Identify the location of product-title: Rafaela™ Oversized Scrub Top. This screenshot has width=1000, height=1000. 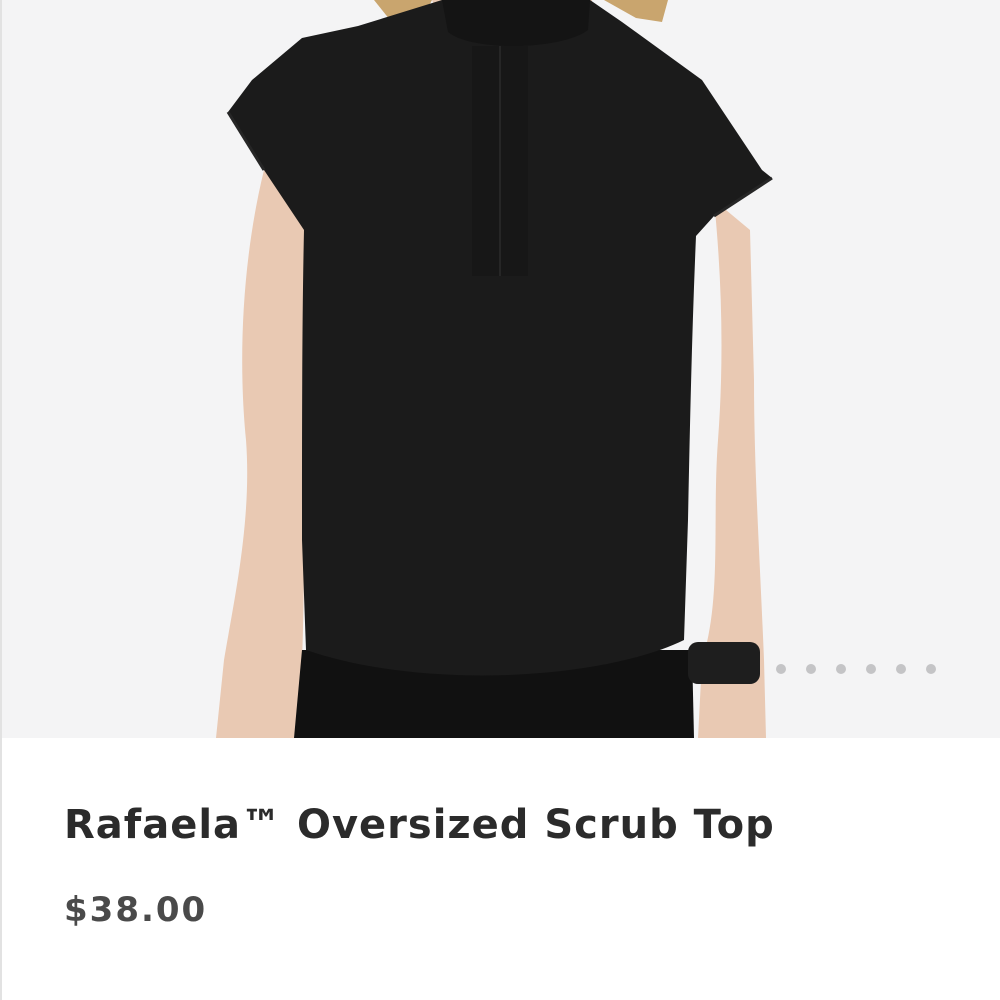
(419, 825).